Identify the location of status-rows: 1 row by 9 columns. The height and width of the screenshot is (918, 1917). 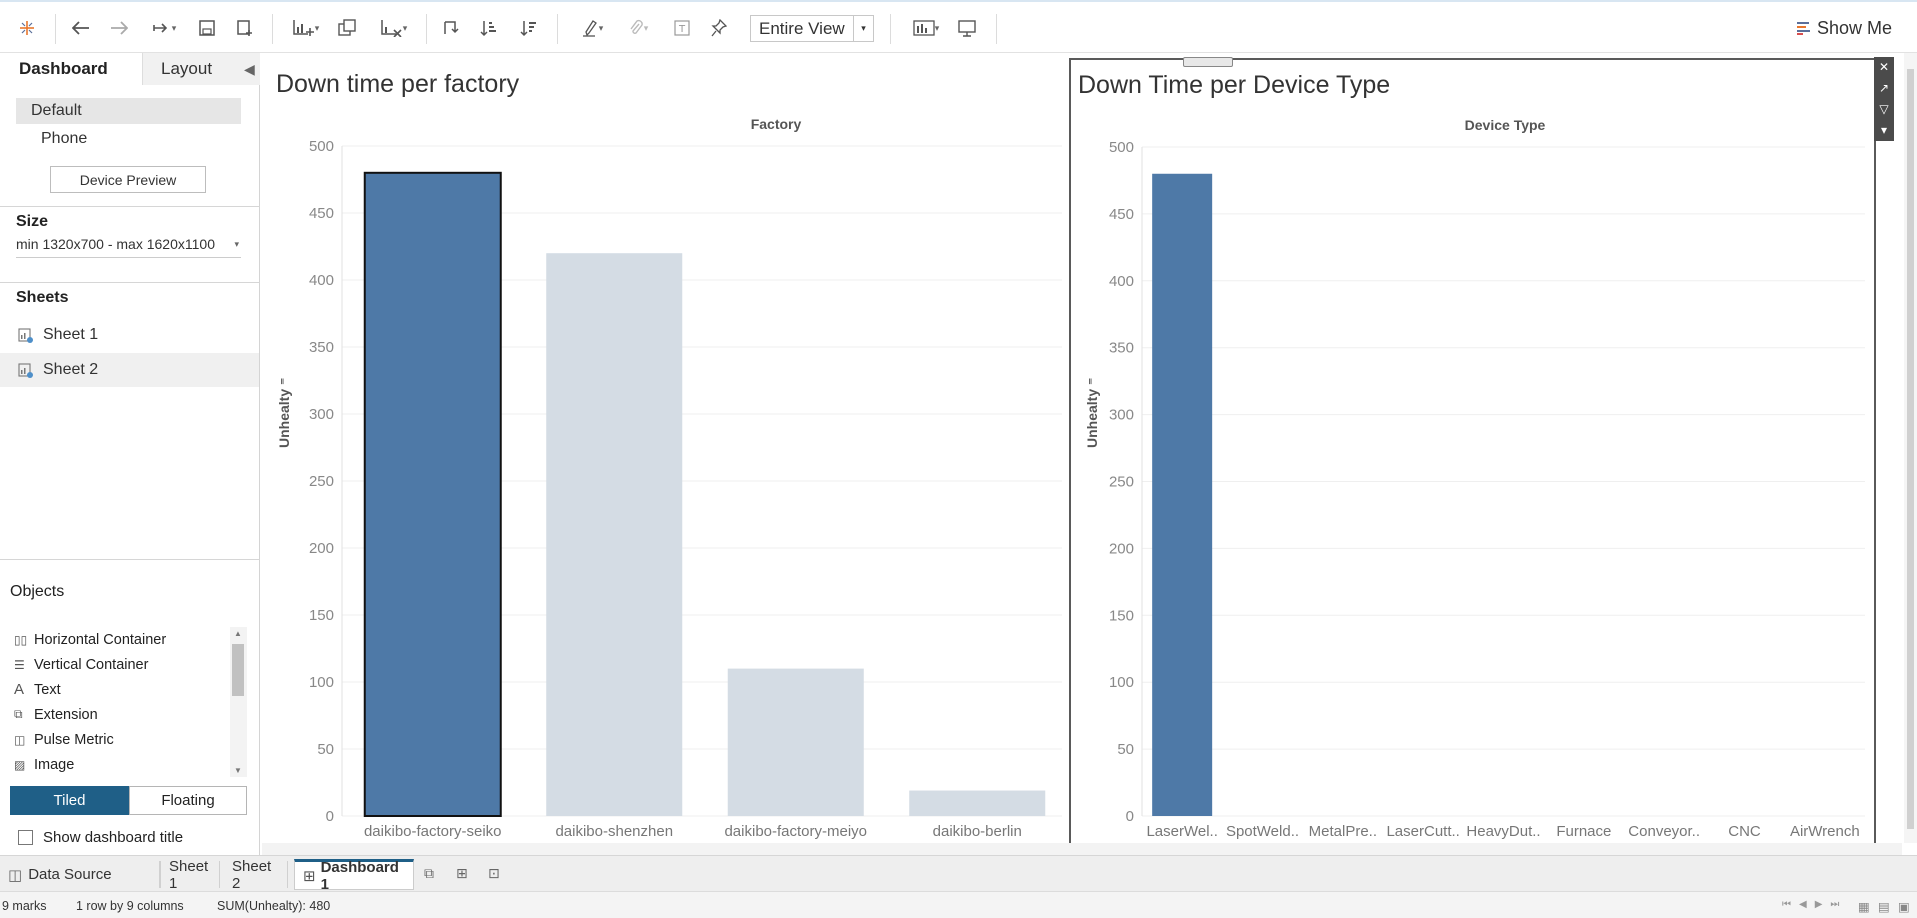
(130, 906).